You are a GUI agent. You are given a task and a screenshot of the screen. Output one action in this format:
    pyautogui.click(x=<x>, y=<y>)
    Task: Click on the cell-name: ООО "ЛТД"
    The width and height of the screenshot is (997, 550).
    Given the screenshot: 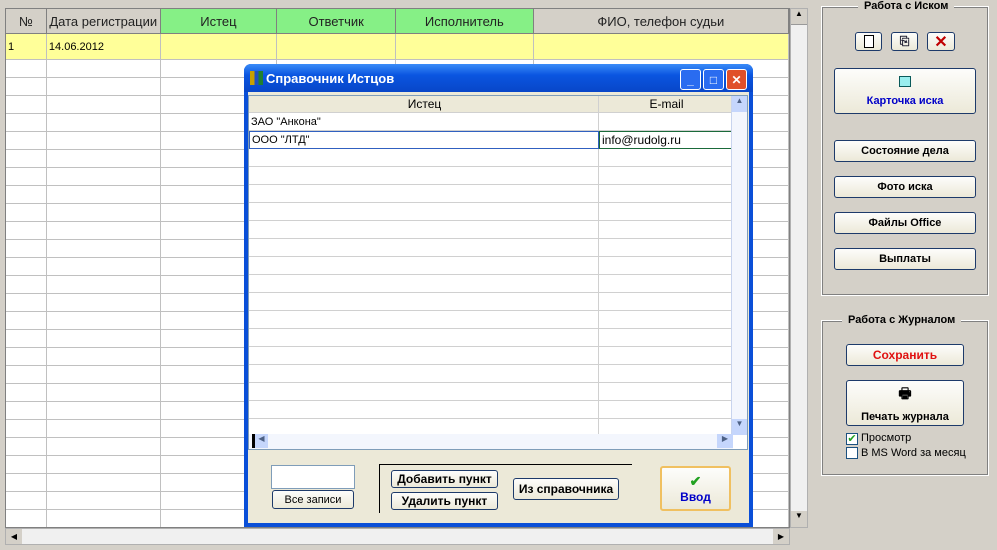 What is the action you would take?
    pyautogui.click(x=424, y=140)
    